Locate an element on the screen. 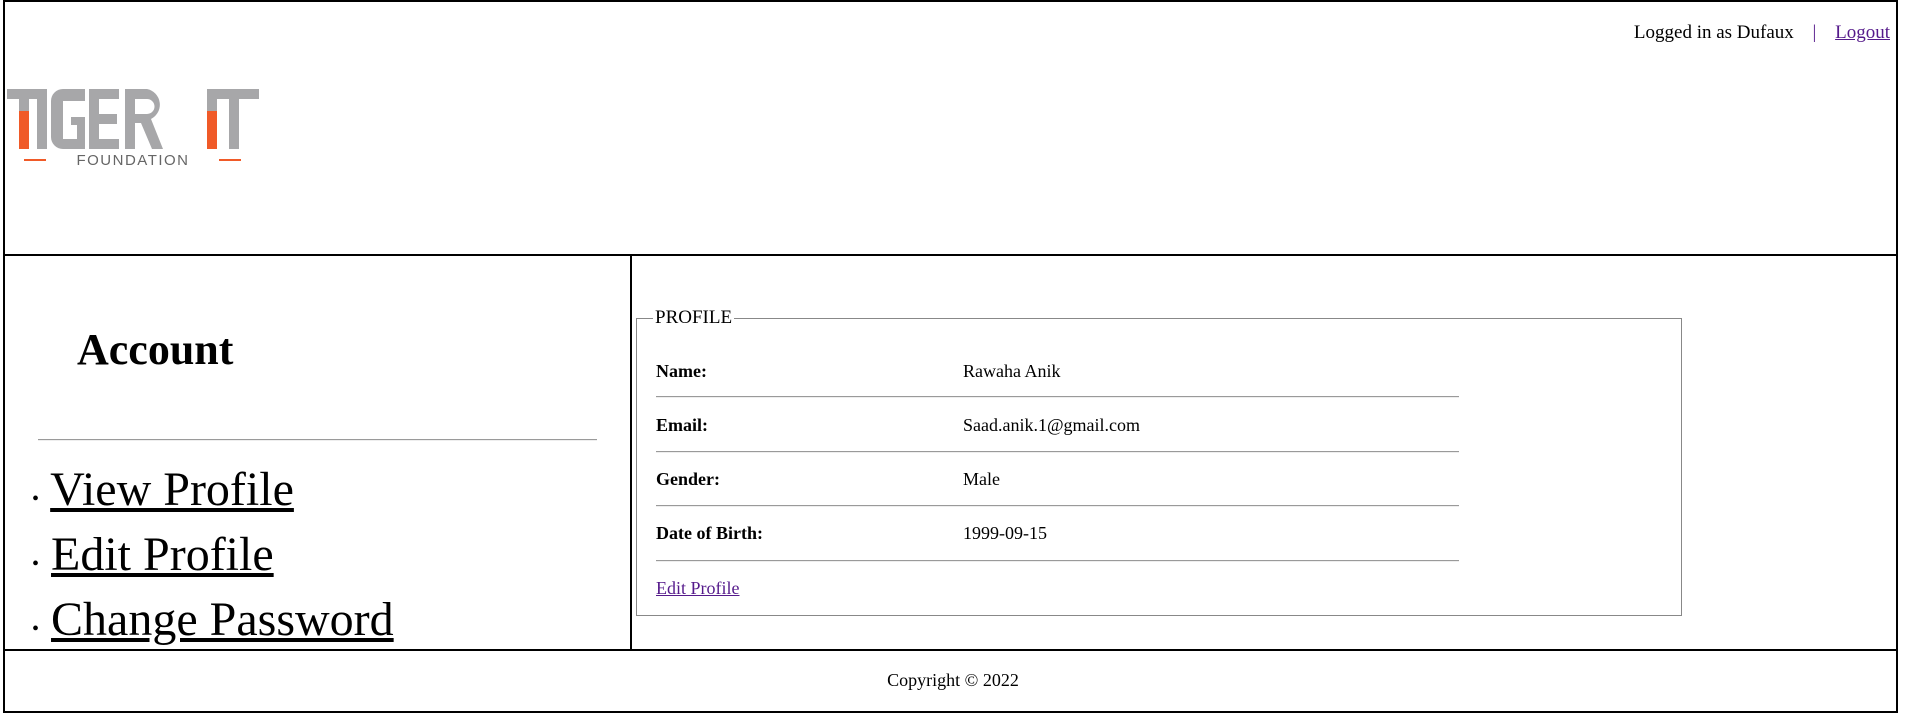 The height and width of the screenshot is (719, 1906). change-password-link: Change Password is located at coordinates (222, 619).